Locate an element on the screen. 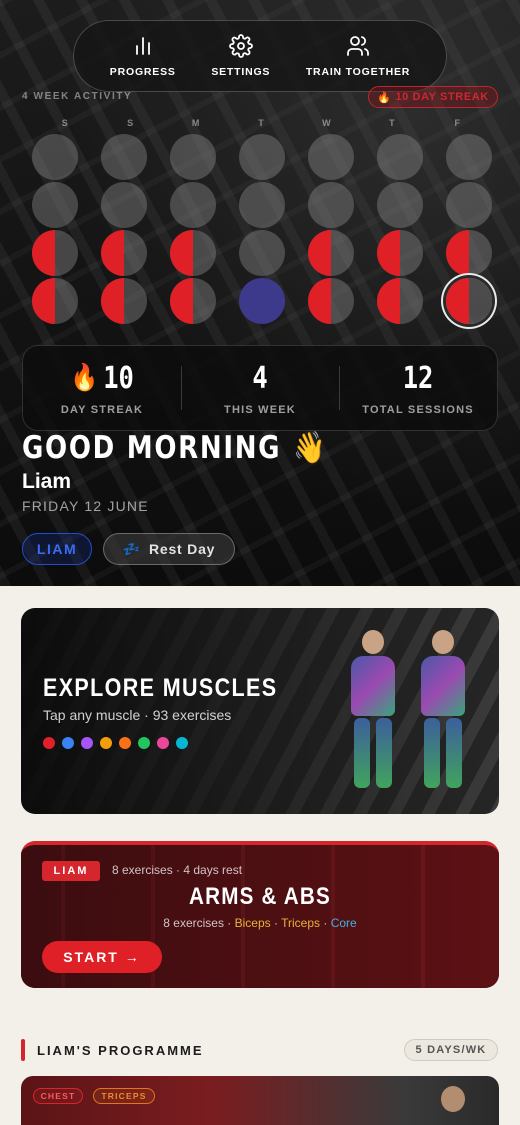  stat-label: TOTAL SESSIONS is located at coordinates (418, 409).